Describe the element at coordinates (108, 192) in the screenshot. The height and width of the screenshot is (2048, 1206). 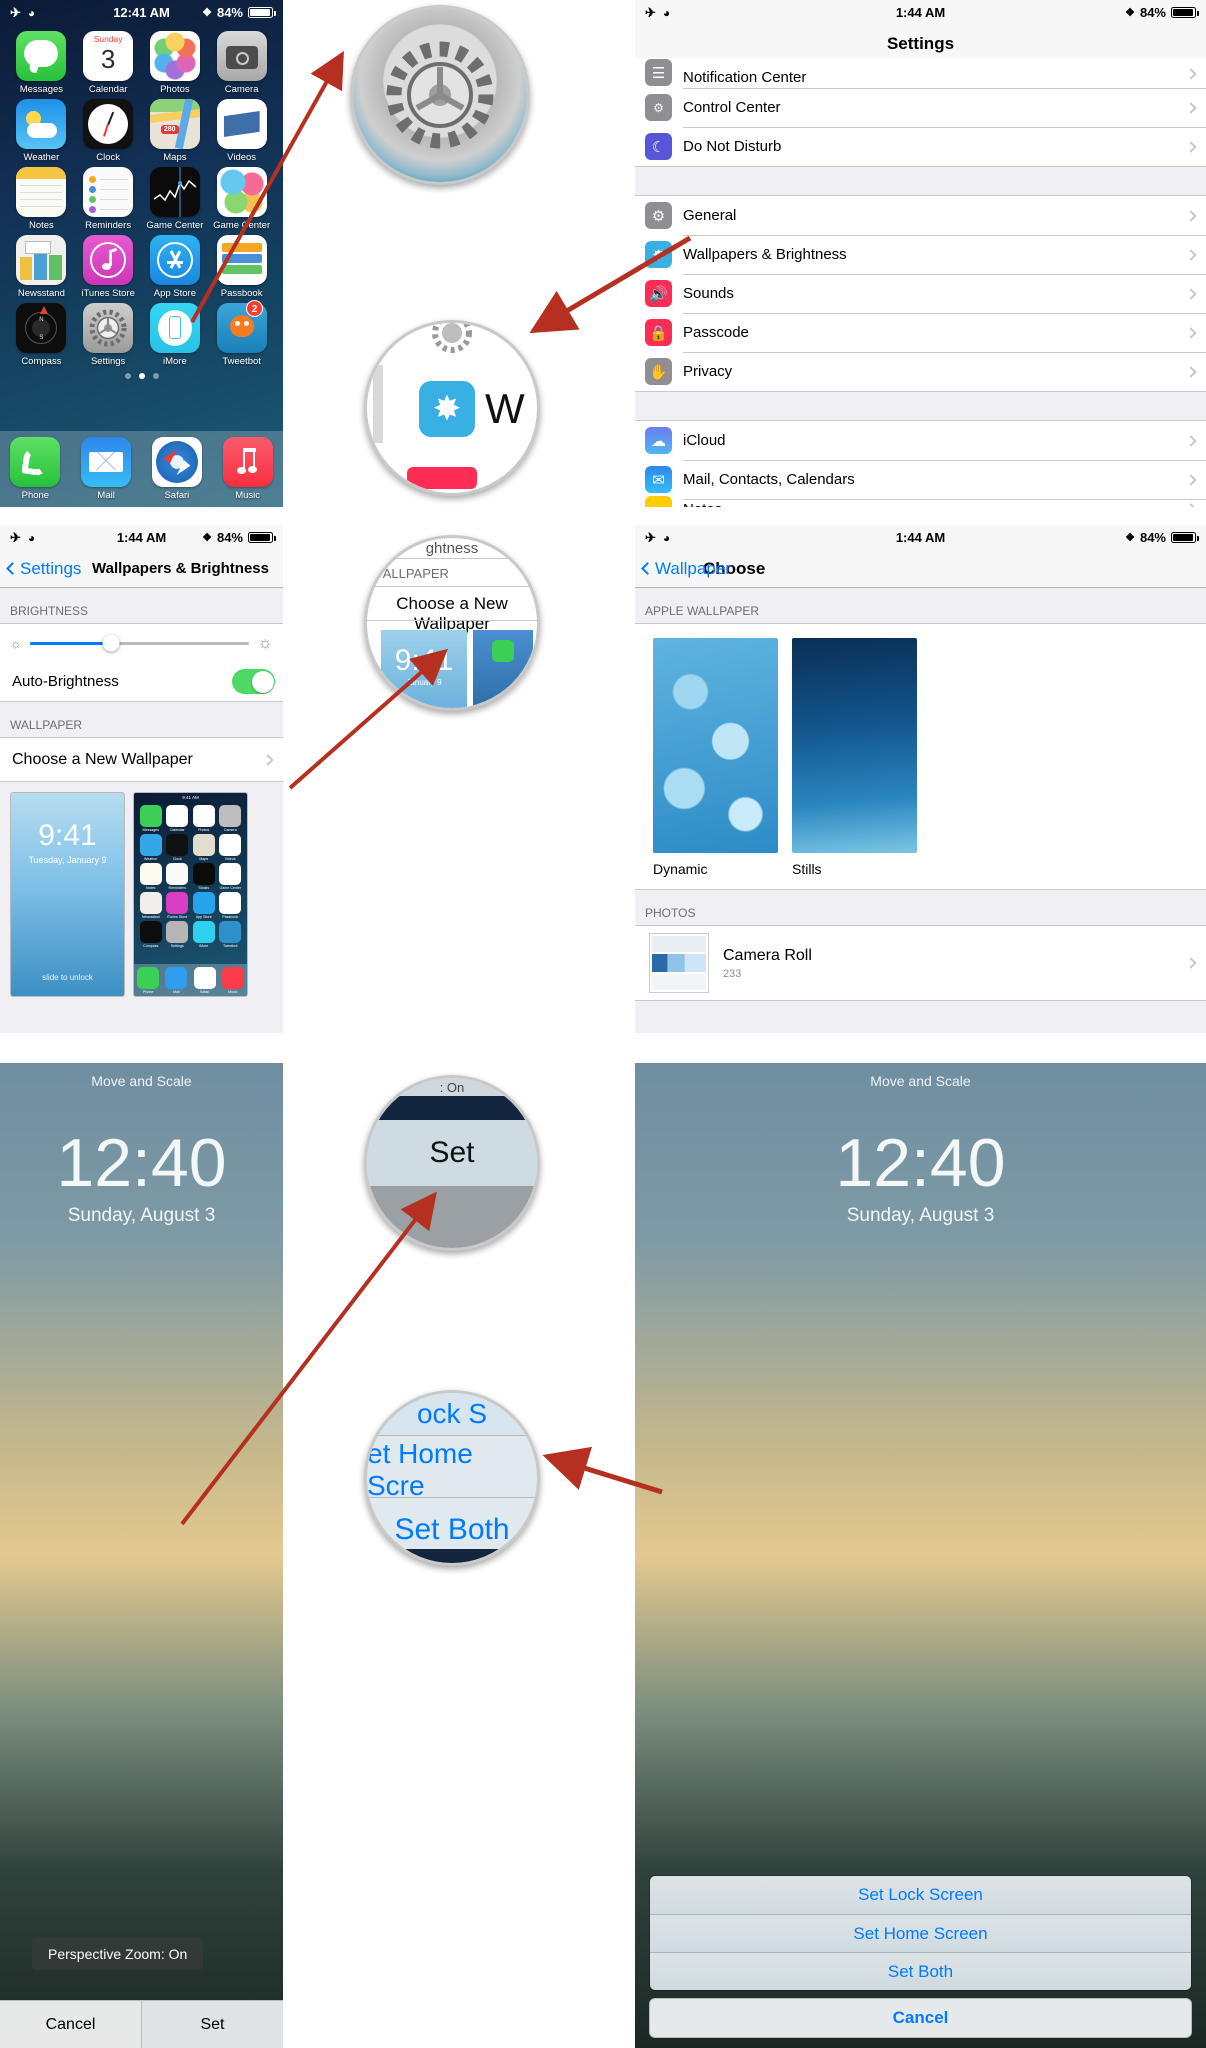
I see `reminders-icon` at that location.